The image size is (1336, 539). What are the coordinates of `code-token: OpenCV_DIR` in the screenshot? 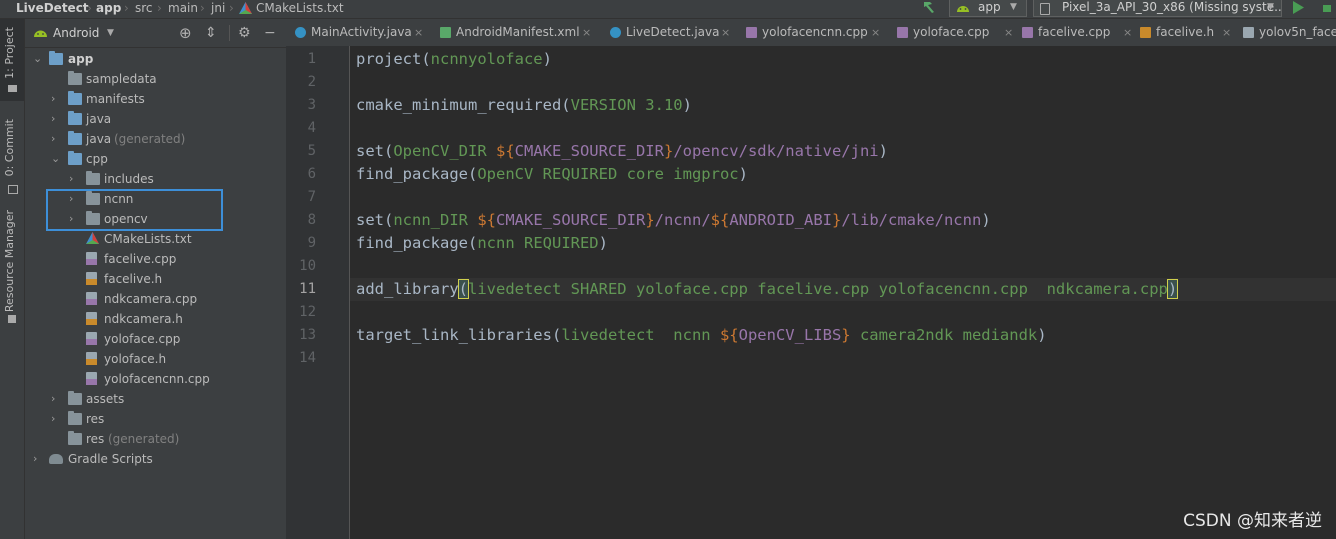 It's located at (444, 151).